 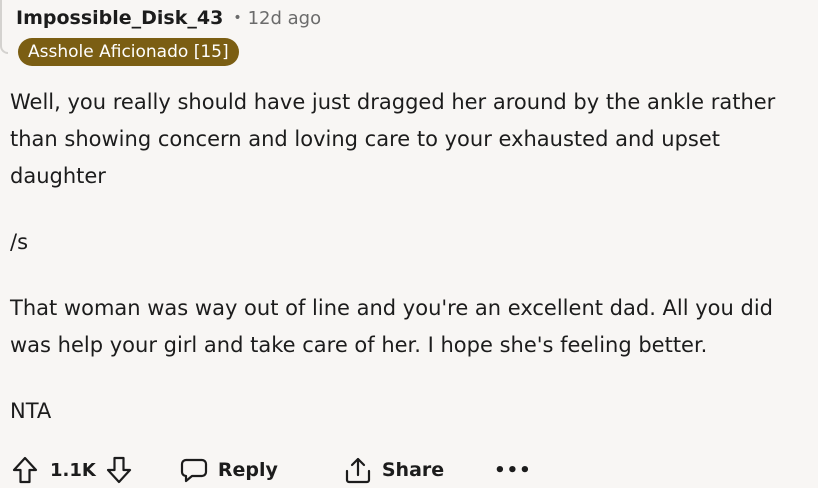 I want to click on username-link: Impossible_Disk_43, so click(x=119, y=18).